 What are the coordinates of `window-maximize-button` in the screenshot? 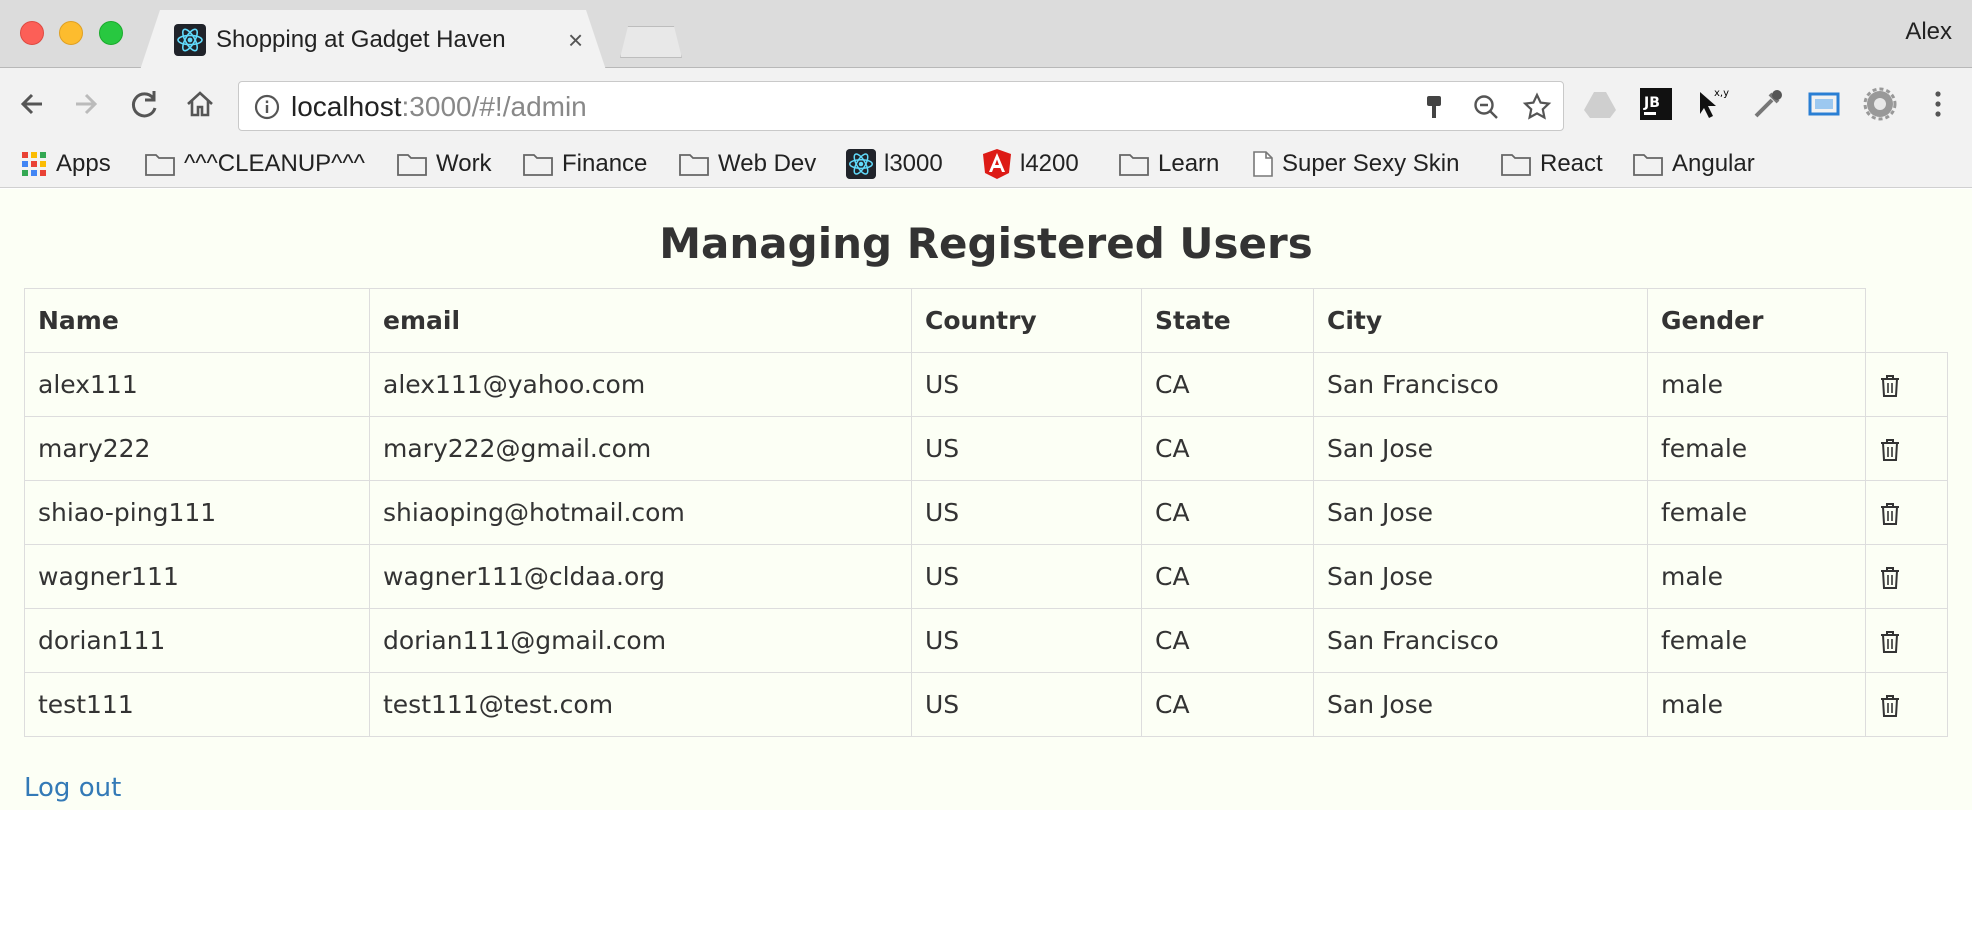 It's located at (111, 33).